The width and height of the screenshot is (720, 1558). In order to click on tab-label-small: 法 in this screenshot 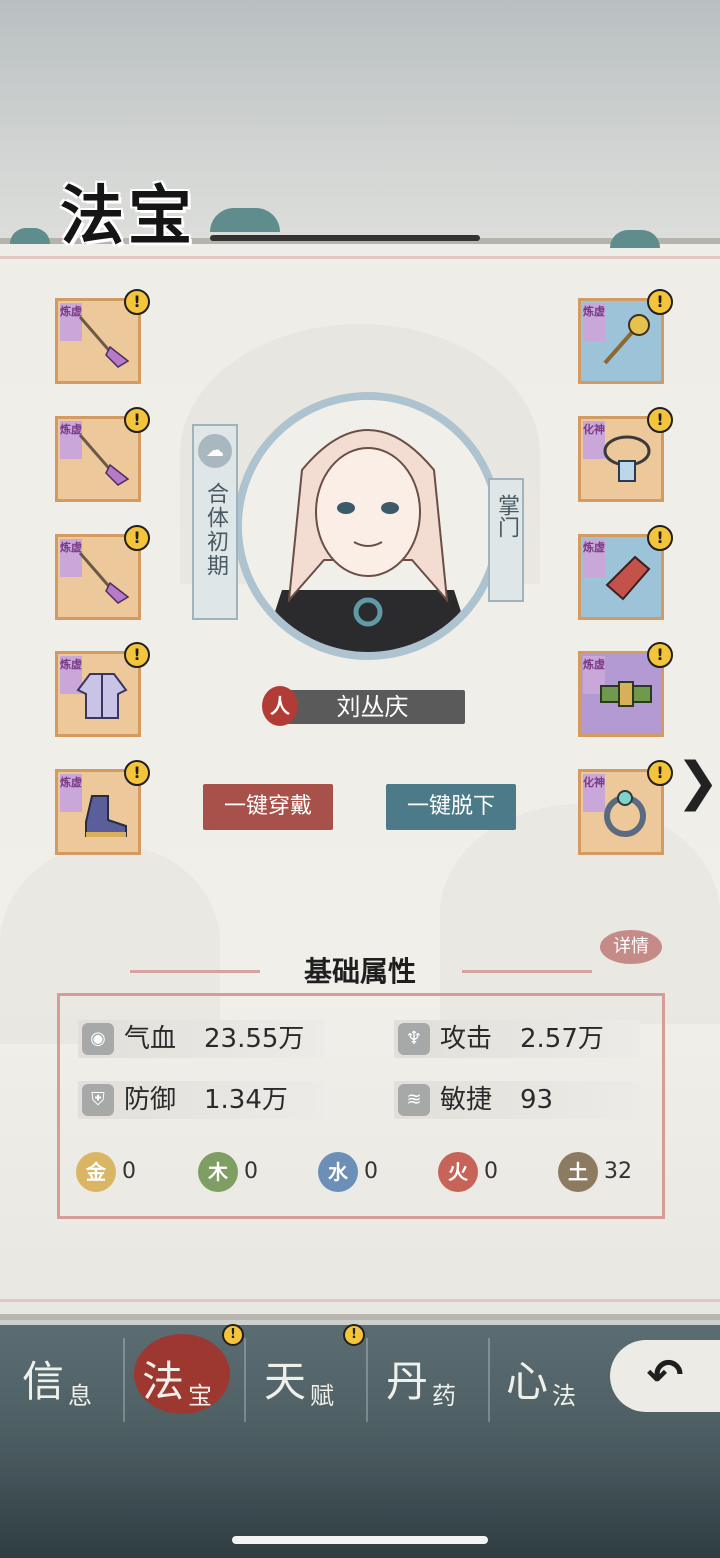, I will do `click(564, 1396)`.